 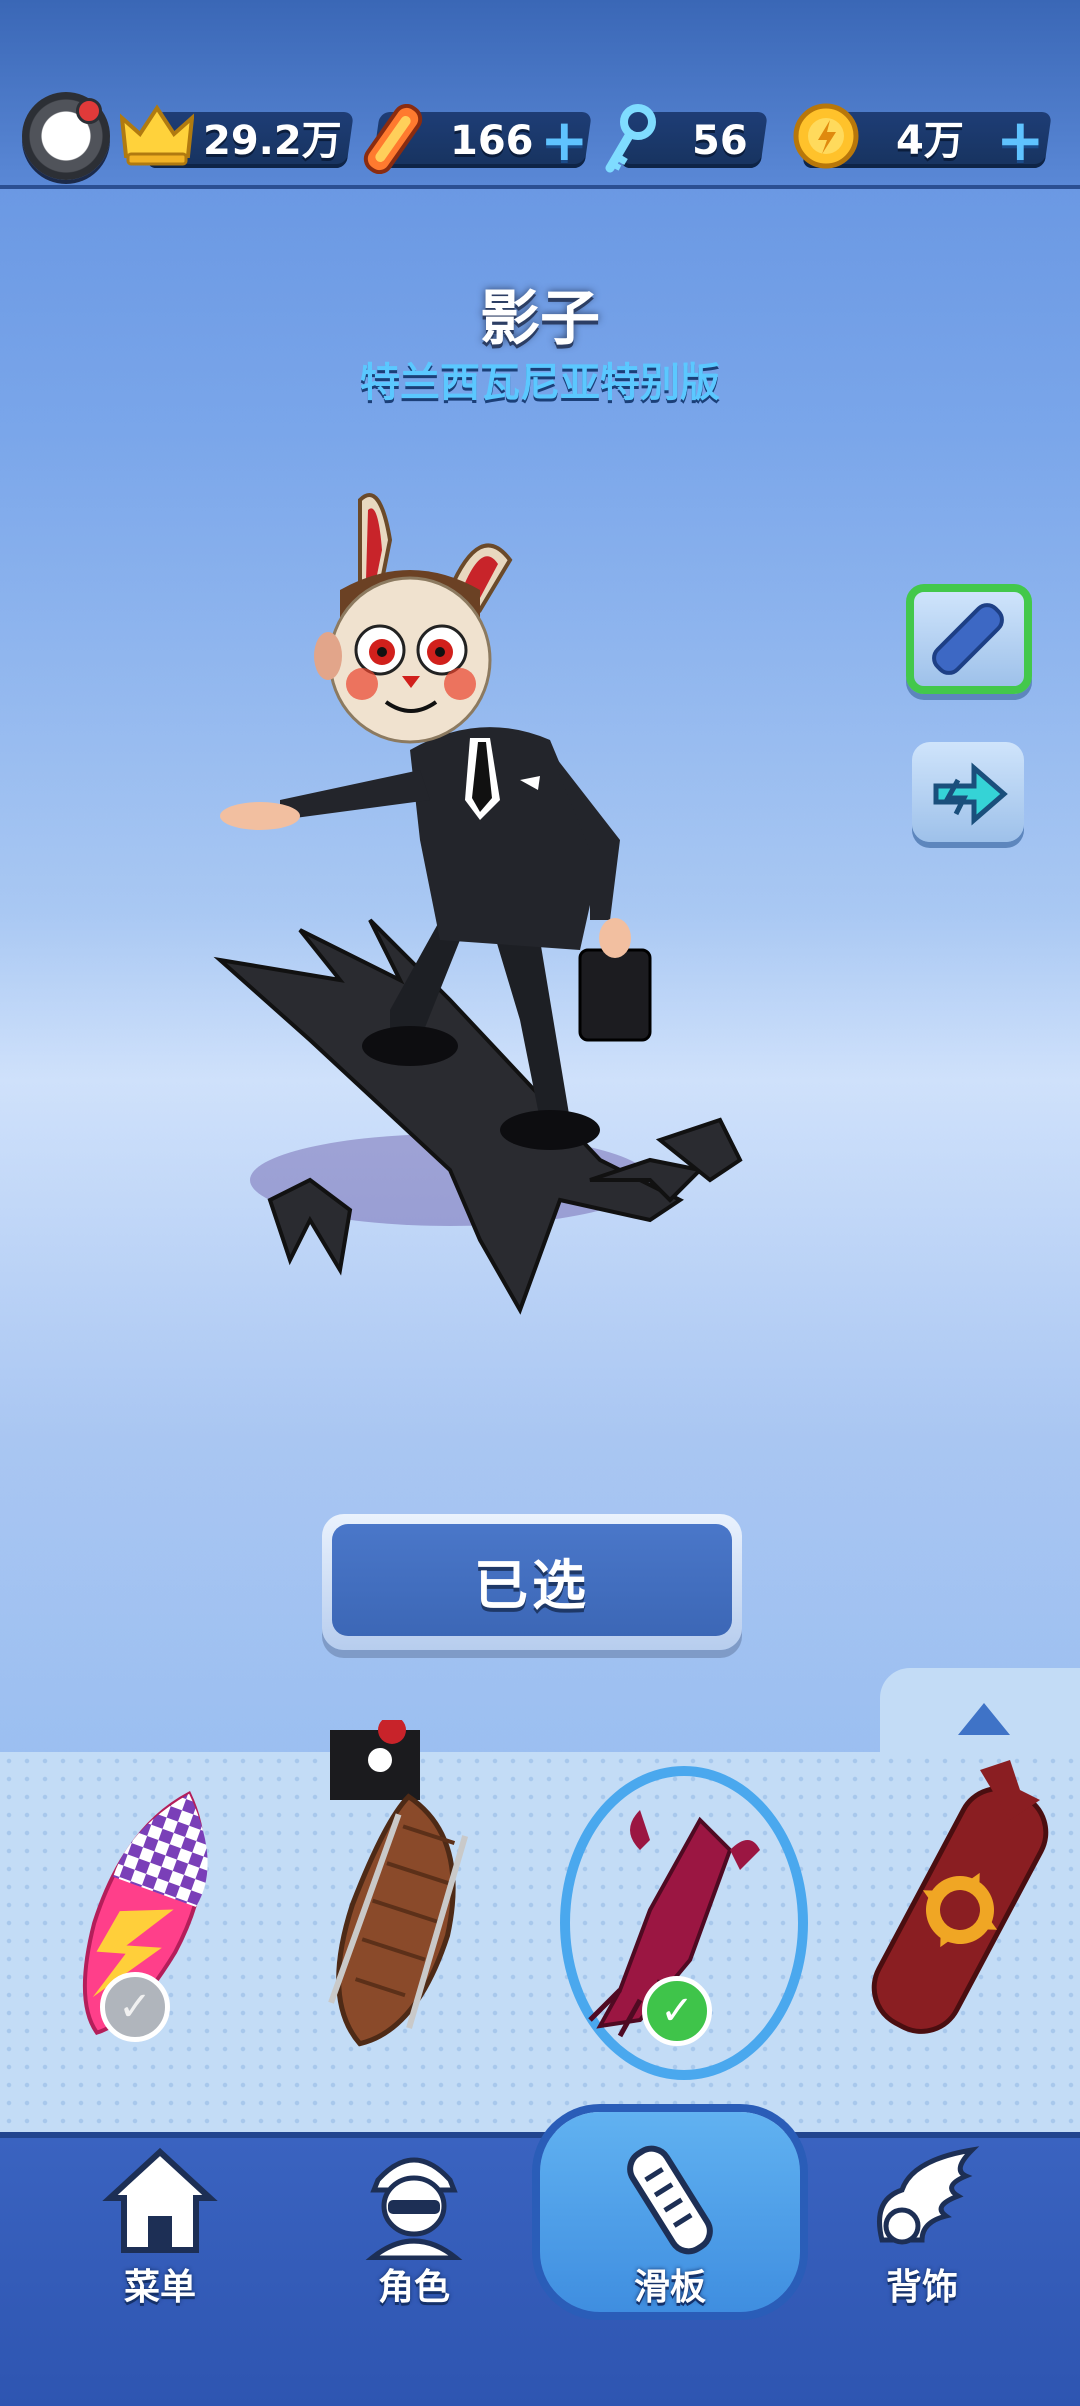 What do you see at coordinates (159, 2287) in the screenshot?
I see `tab-menu-label: 菜单` at bounding box center [159, 2287].